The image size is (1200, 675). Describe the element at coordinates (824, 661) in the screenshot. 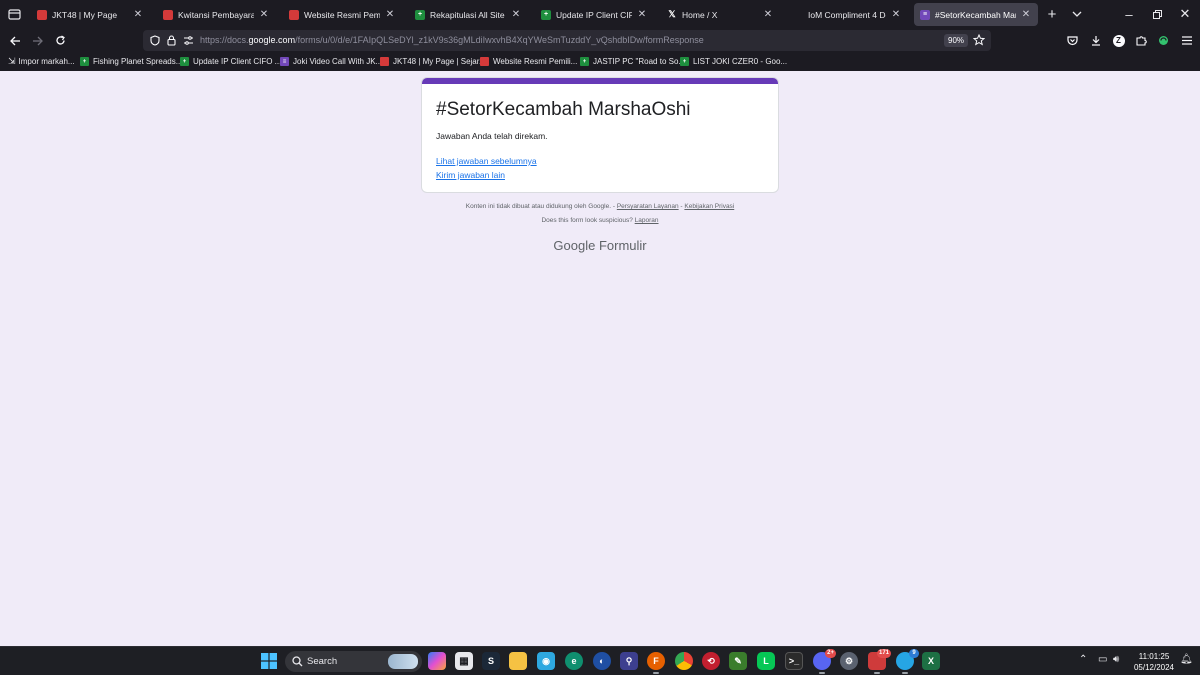

I see `discord-icon: 2+` at that location.